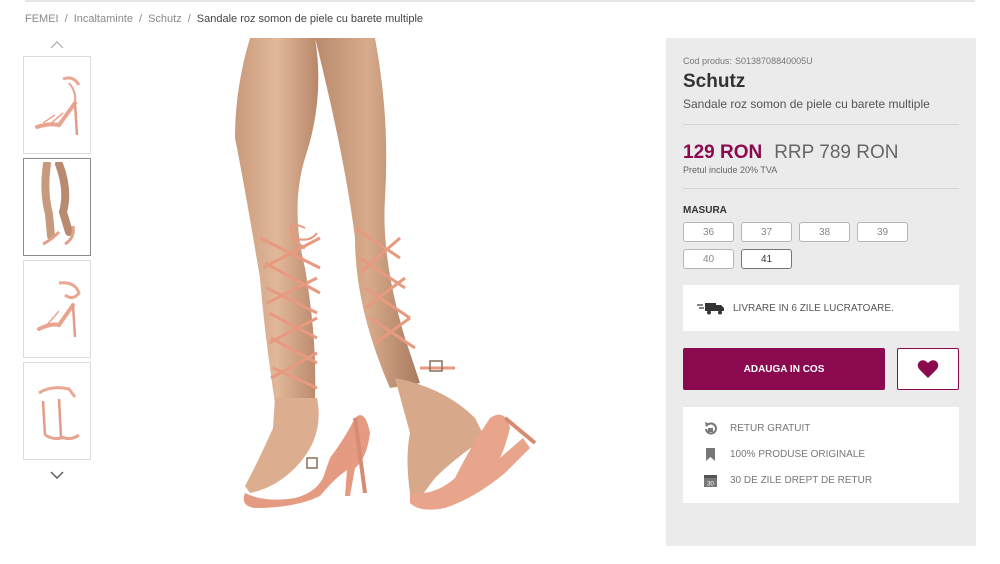 The image size is (1000, 564). Describe the element at coordinates (710, 485) in the screenshot. I see `svg-text: 30` at that location.